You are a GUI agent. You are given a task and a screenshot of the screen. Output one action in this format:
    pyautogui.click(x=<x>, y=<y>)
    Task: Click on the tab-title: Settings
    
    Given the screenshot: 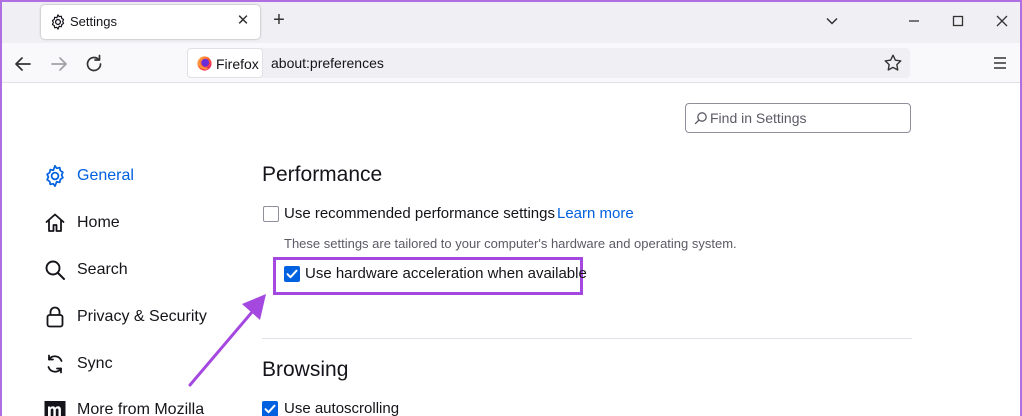 What is the action you would take?
    pyautogui.click(x=93, y=21)
    